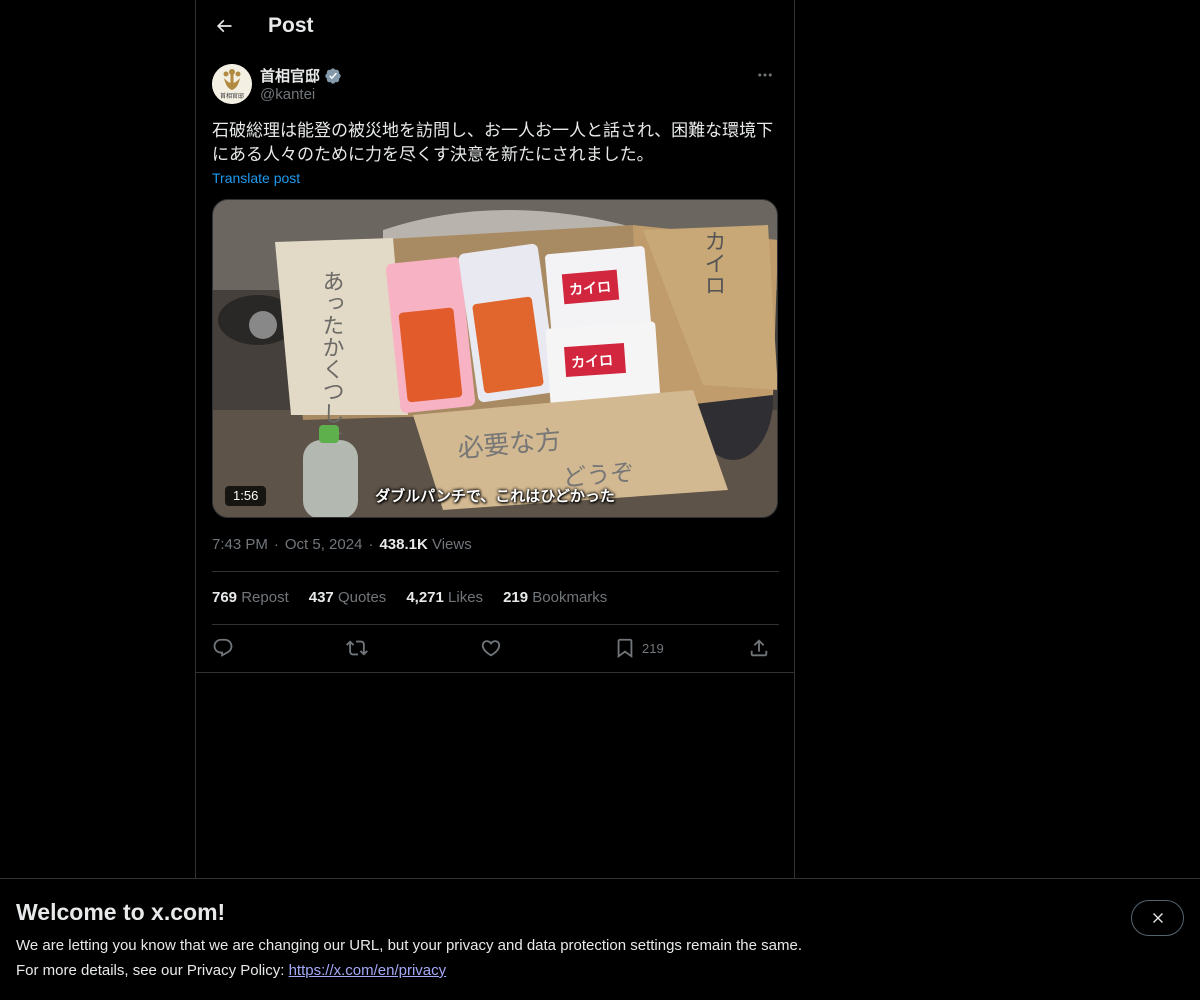 The width and height of the screenshot is (1200, 1000). Describe the element at coordinates (348, 597) in the screenshot. I see `quotes-stat: 437 Quotes` at that location.